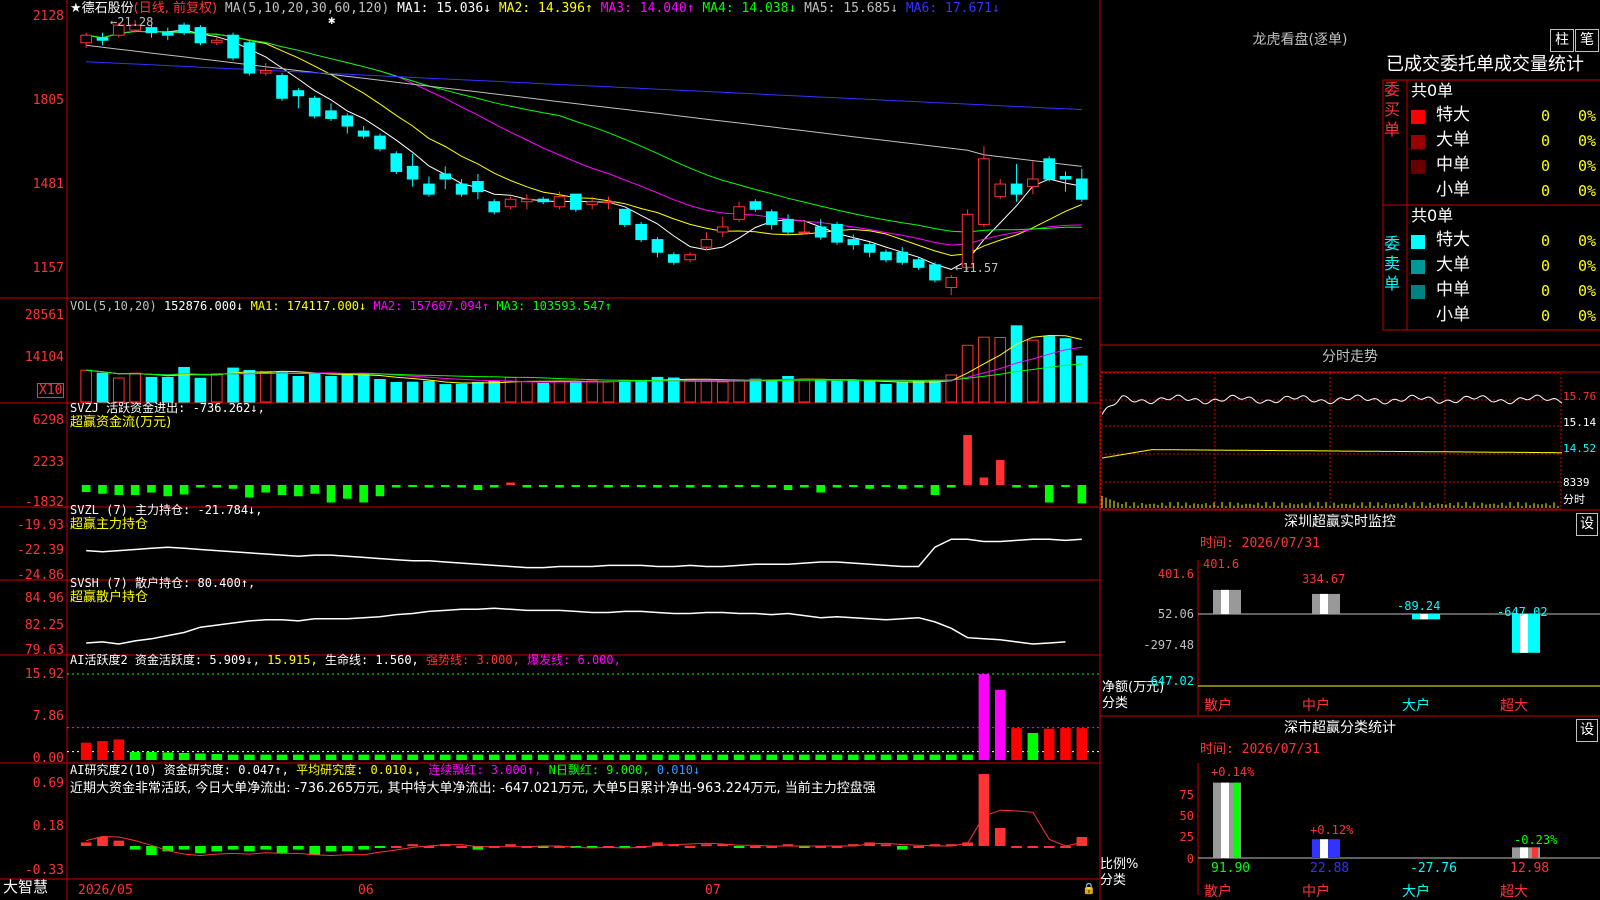  Describe the element at coordinates (745, 8) in the screenshot. I see `ma-value-4: MA4: 14.038↓` at that location.